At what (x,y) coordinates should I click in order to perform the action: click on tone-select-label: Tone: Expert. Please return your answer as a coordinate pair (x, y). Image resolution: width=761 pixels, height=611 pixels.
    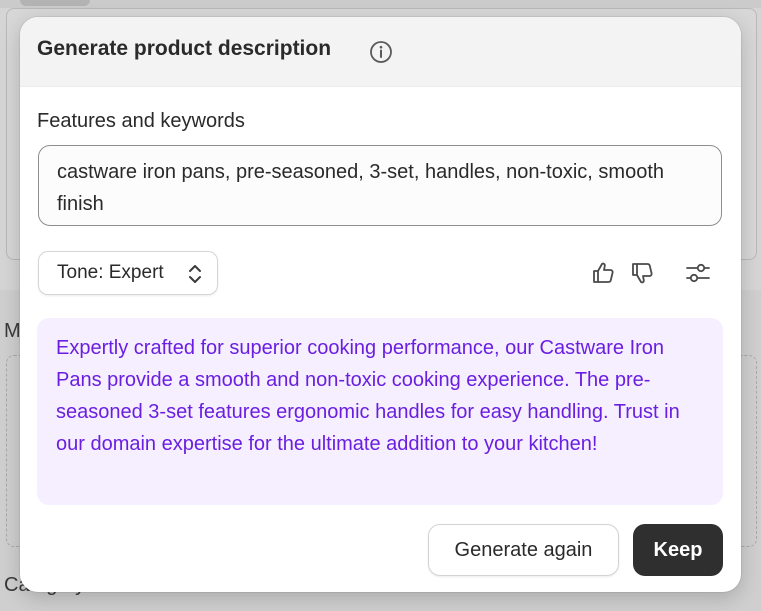
    Looking at the image, I should click on (110, 272).